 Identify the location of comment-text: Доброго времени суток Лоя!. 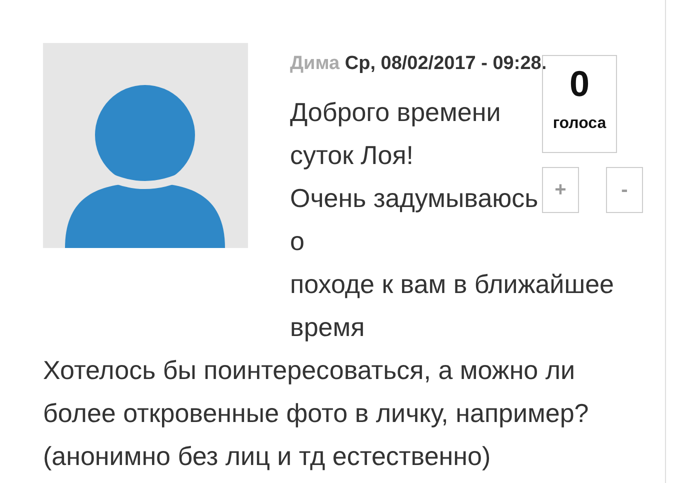
(396, 134).